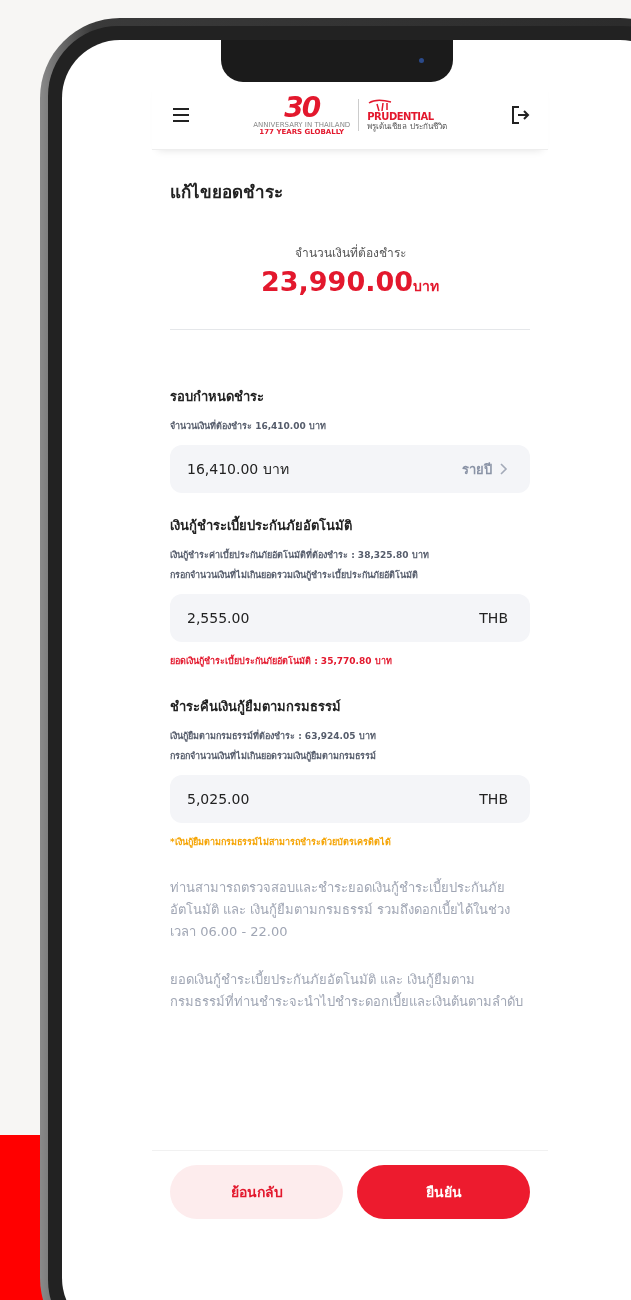  I want to click on confirm-button: ยืนยัน, so click(443, 1192).